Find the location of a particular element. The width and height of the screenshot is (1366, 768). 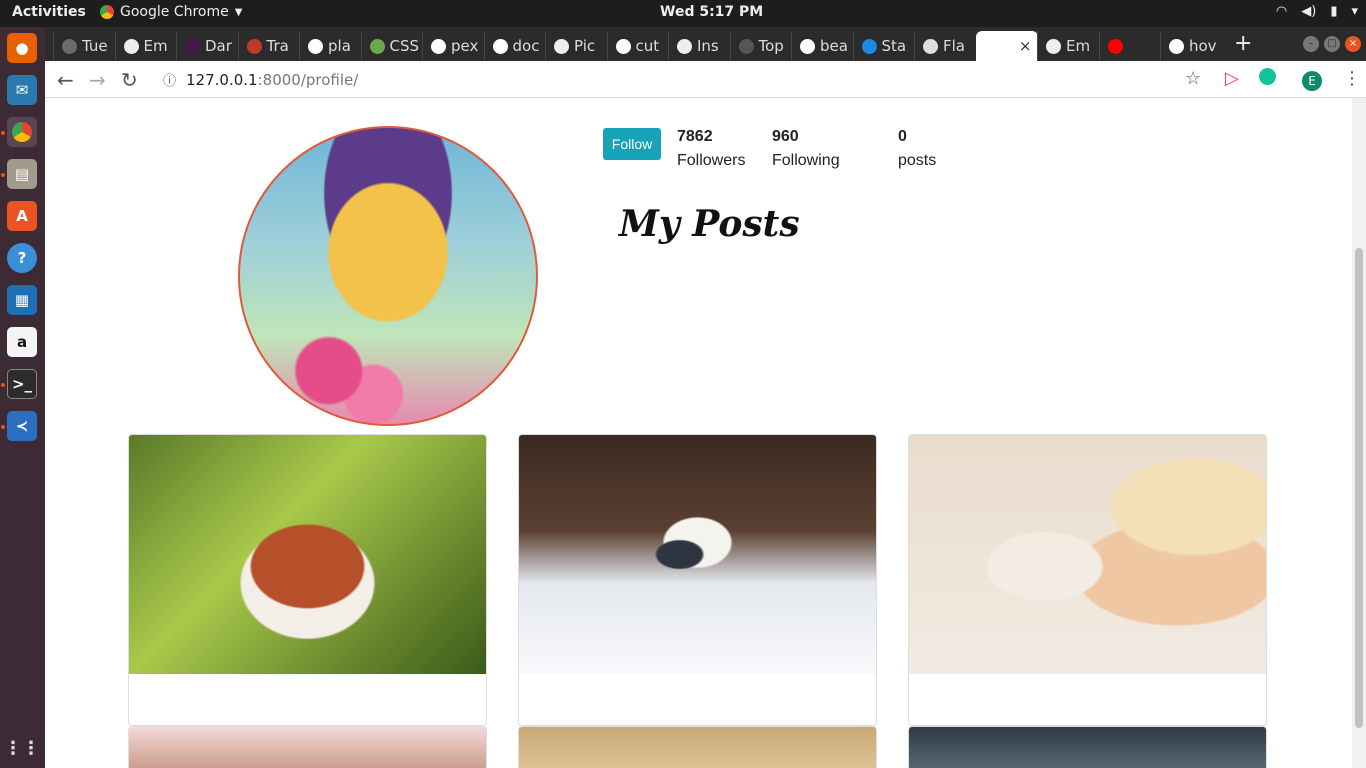

browser-tab: cut is located at coordinates (637, 46).